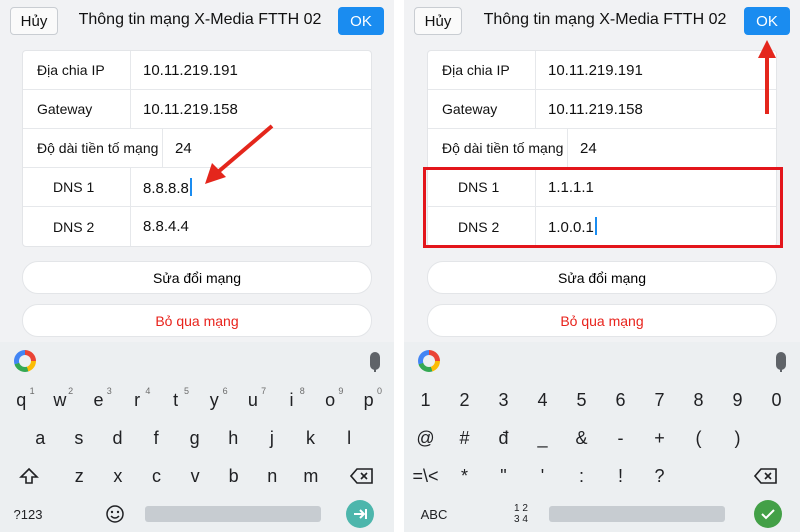  I want to click on arrow-to-dns1, so click(239, 154).